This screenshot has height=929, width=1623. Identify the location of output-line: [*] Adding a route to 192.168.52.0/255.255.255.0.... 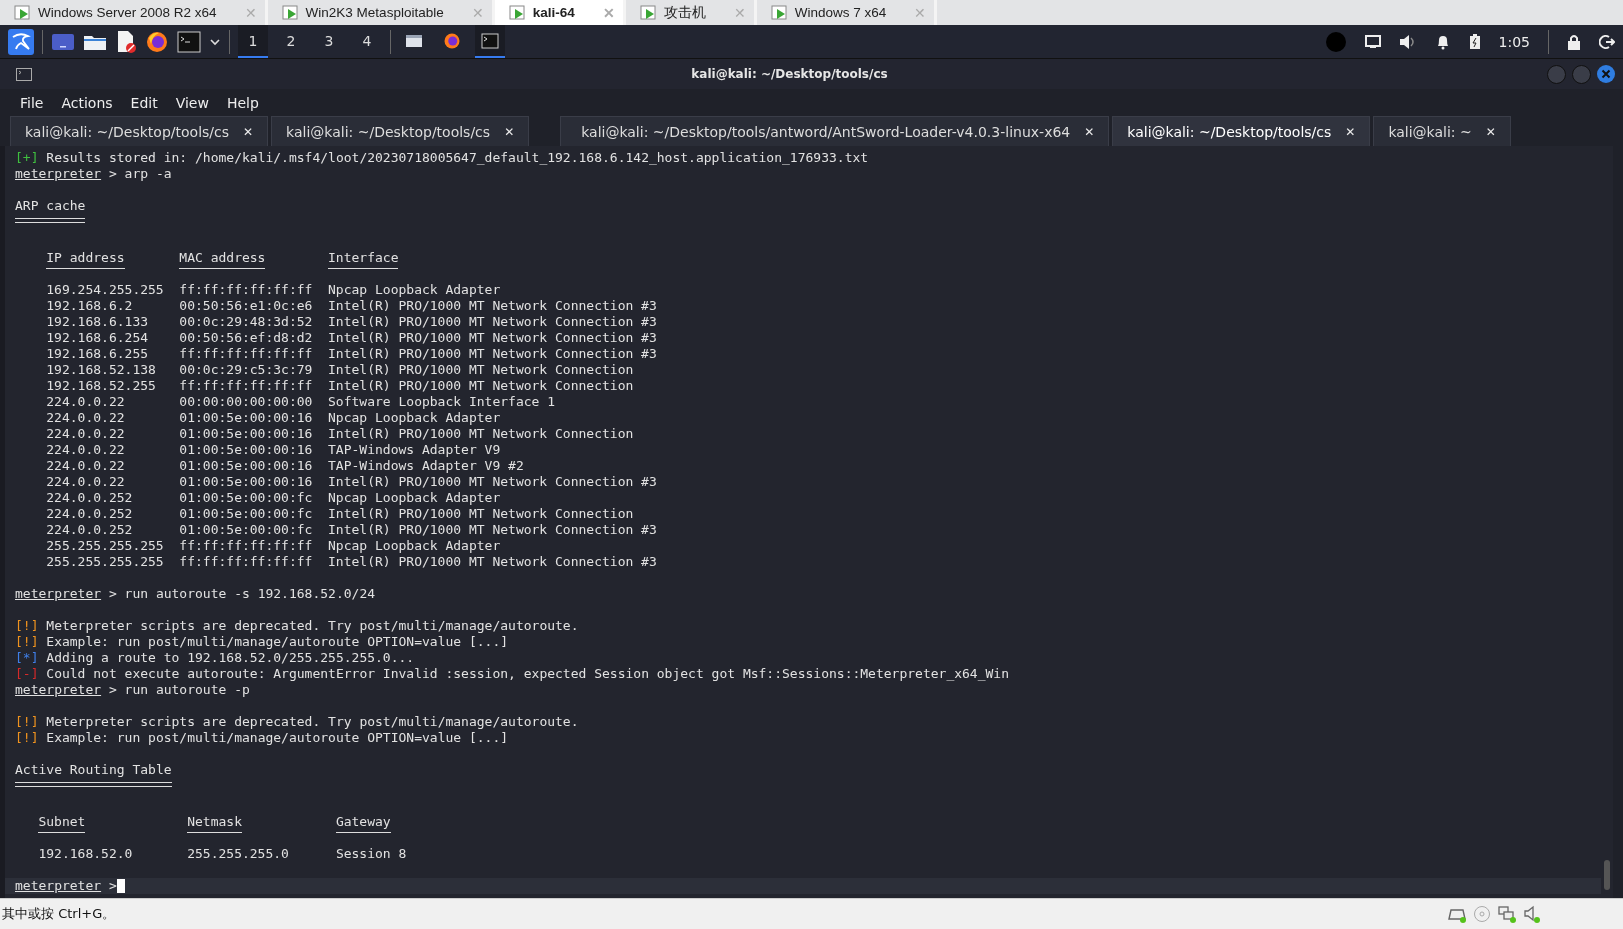
(215, 658).